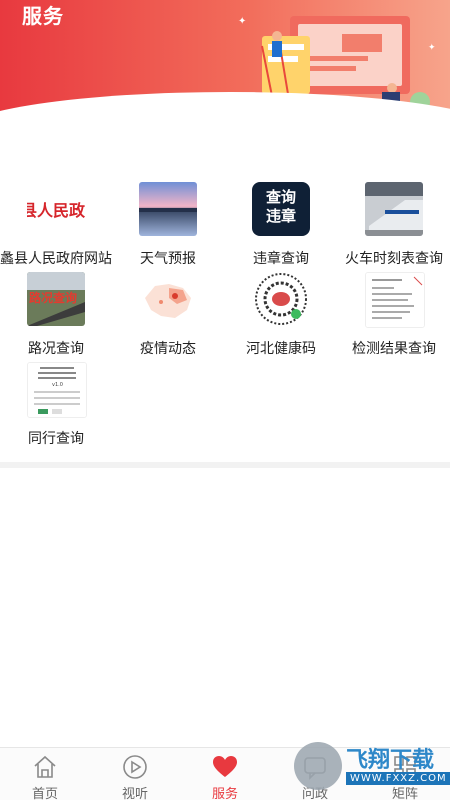  What do you see at coordinates (45, 766) in the screenshot?
I see `home-icon` at bounding box center [45, 766].